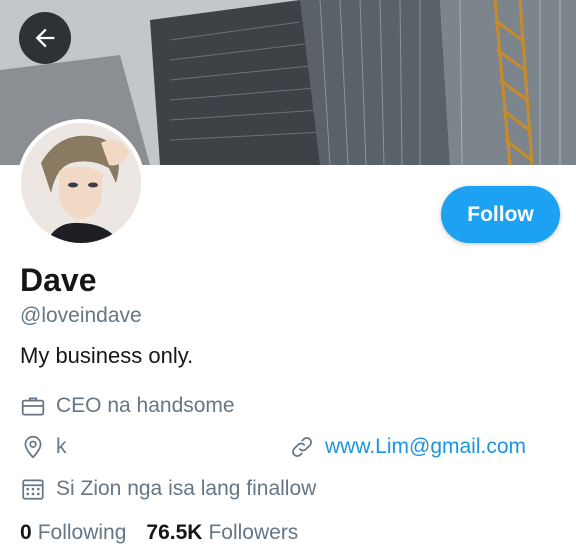 Image resolution: width=576 pixels, height=558 pixels. What do you see at coordinates (145, 405) in the screenshot?
I see `job-text: CEO na handsome` at bounding box center [145, 405].